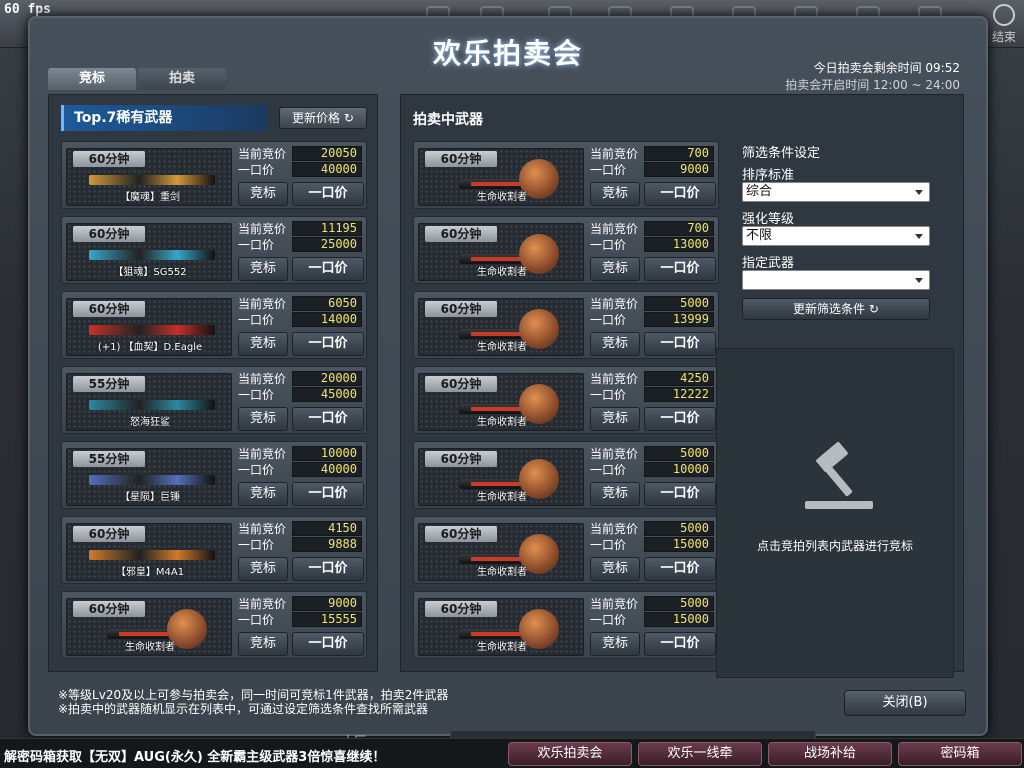  Describe the element at coordinates (92, 79) in the screenshot. I see `tab-bid: 竞标` at that location.